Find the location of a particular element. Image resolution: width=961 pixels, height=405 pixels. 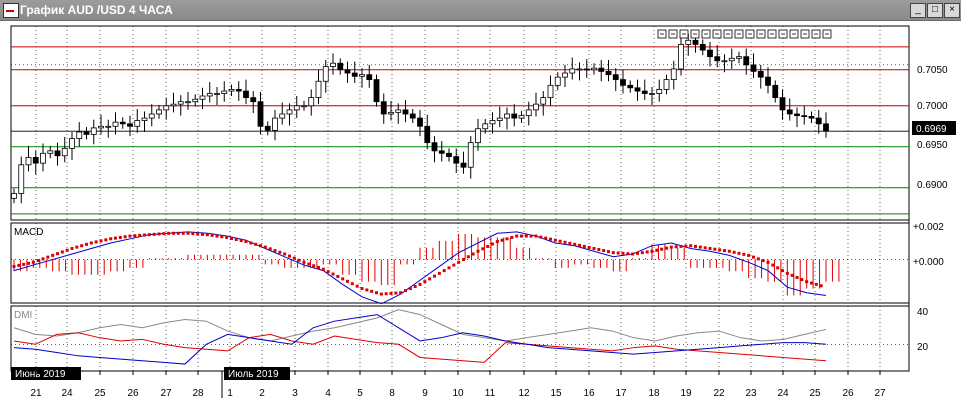

y-tick-price-2: 0.7000 is located at coordinates (932, 106).